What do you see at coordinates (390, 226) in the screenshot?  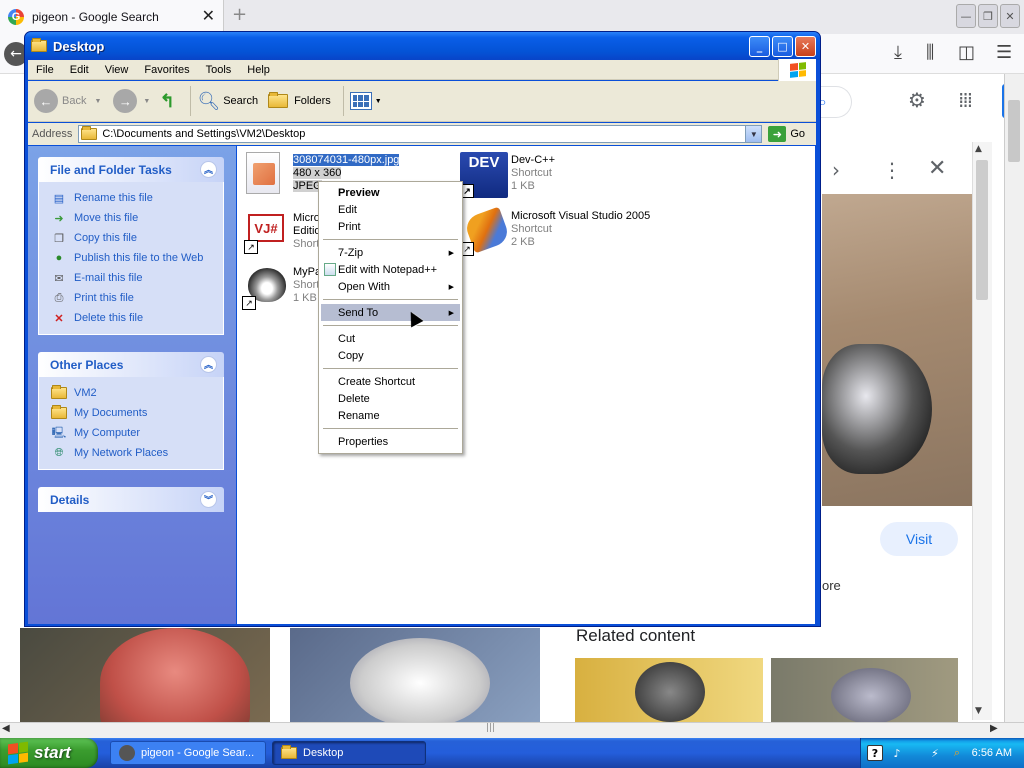 I see `menu-print: Print` at bounding box center [390, 226].